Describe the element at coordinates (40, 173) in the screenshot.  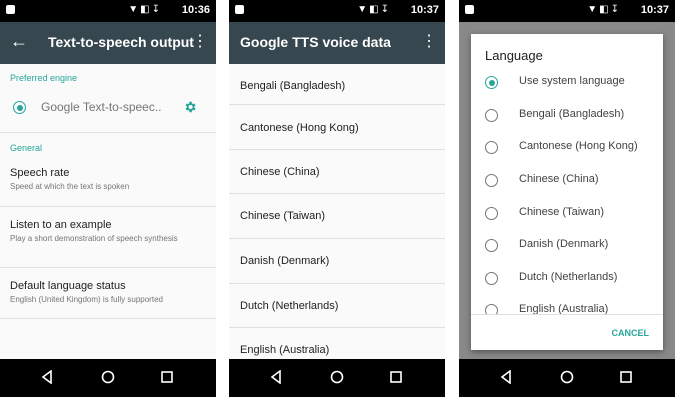
I see `pref-title: Speech rate` at that location.